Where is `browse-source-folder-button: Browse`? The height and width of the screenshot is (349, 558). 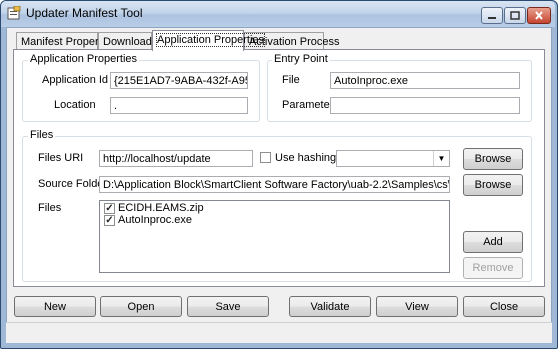
browse-source-folder-button: Browse is located at coordinates (493, 185).